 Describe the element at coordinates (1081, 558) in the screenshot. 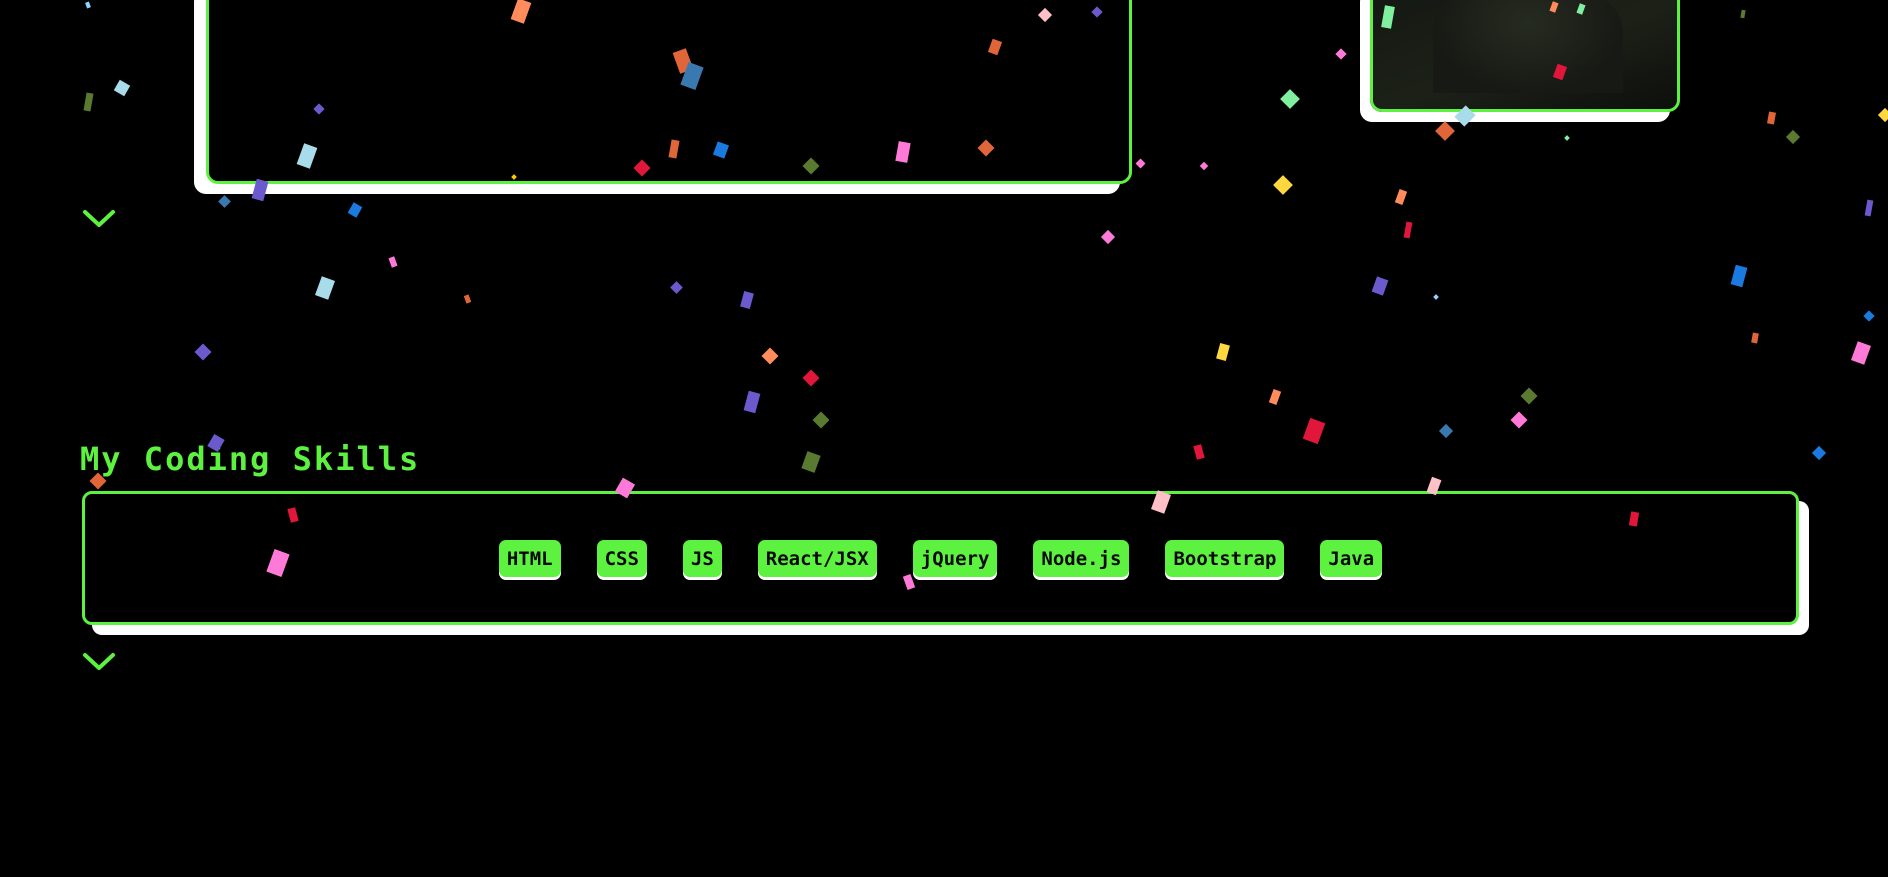

I see `skill-badge-nodejs: Node.js` at that location.